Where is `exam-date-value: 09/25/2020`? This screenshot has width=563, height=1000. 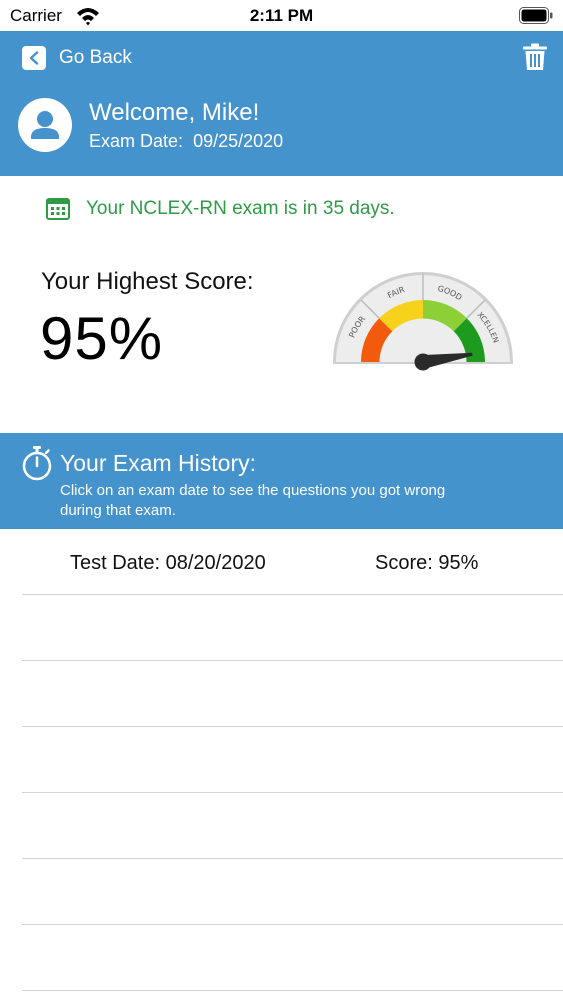
exam-date-value: 09/25/2020 is located at coordinates (238, 141).